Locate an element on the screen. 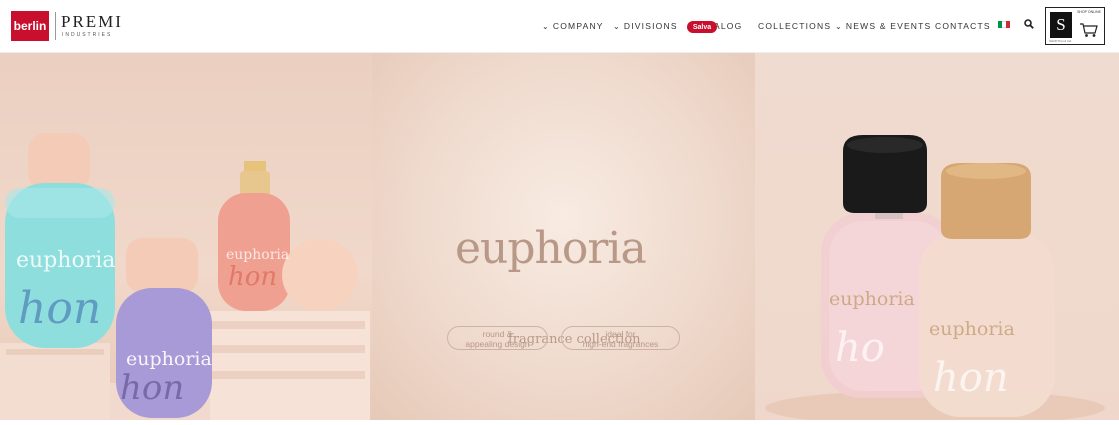 This screenshot has width=1119, height=425. nav-label: COMPANY is located at coordinates (578, 26).